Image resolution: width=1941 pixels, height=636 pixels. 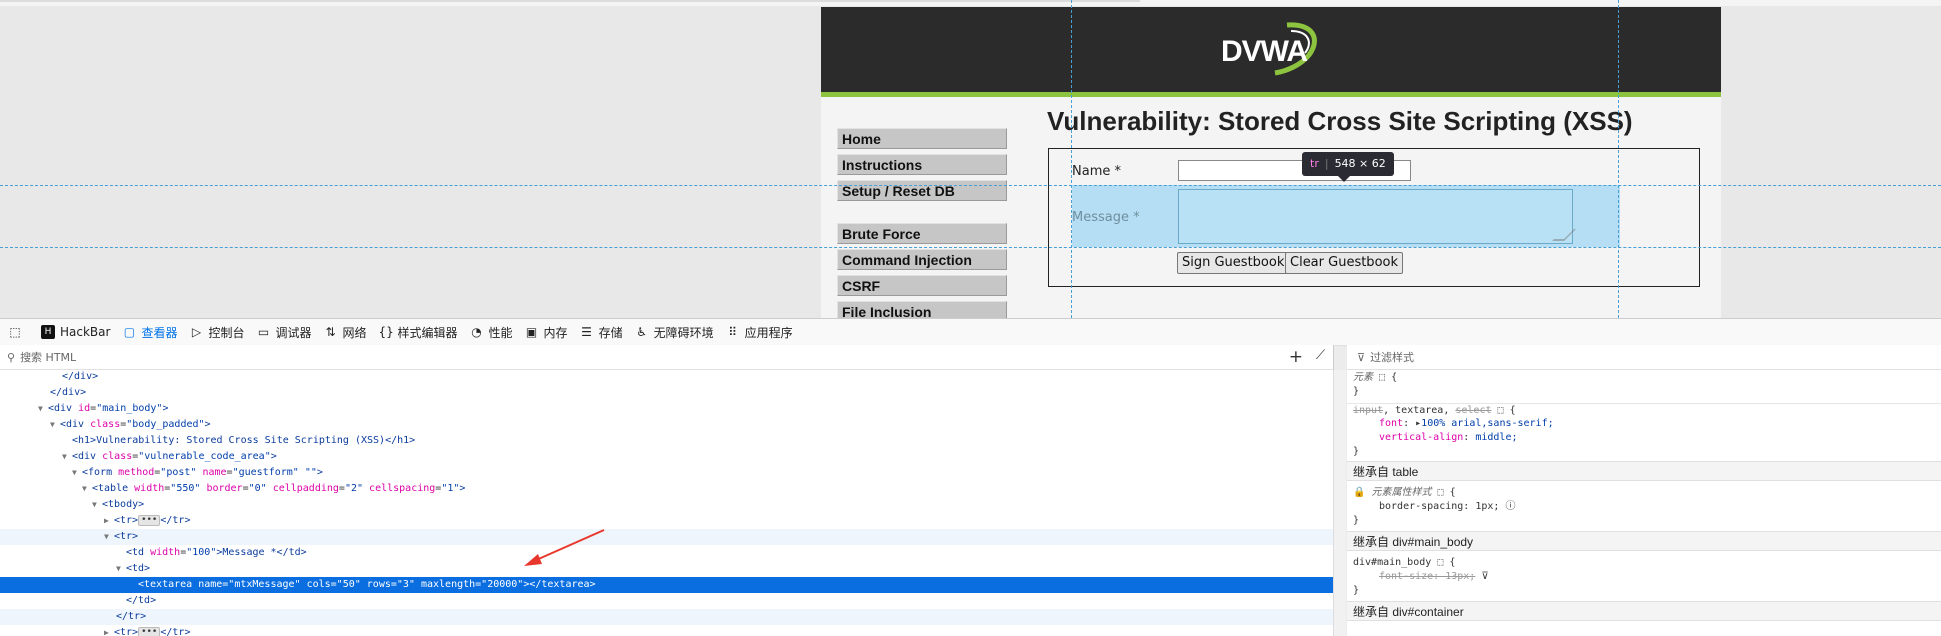 What do you see at coordinates (922, 190) in the screenshot?
I see `menu-item-setup: Setup / Reset DB` at bounding box center [922, 190].